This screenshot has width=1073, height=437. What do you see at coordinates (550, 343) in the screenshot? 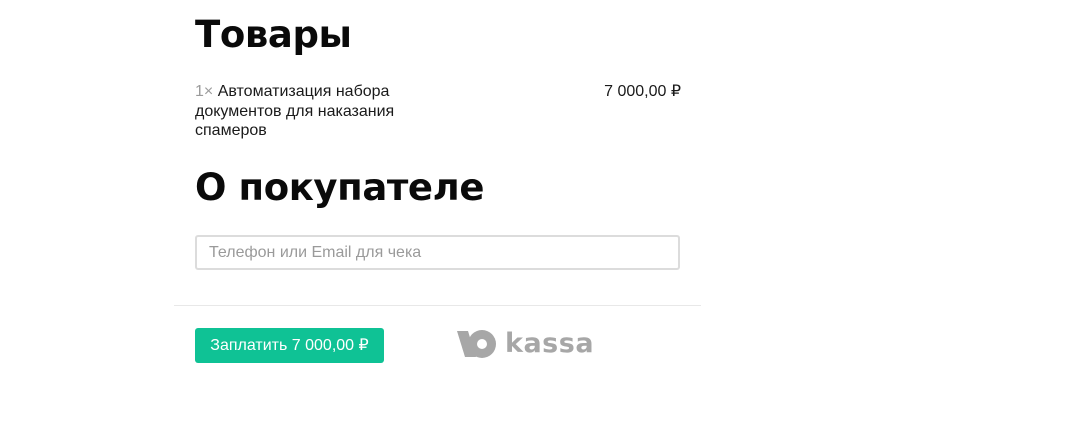
I see `logo-wordmark: kassa` at bounding box center [550, 343].